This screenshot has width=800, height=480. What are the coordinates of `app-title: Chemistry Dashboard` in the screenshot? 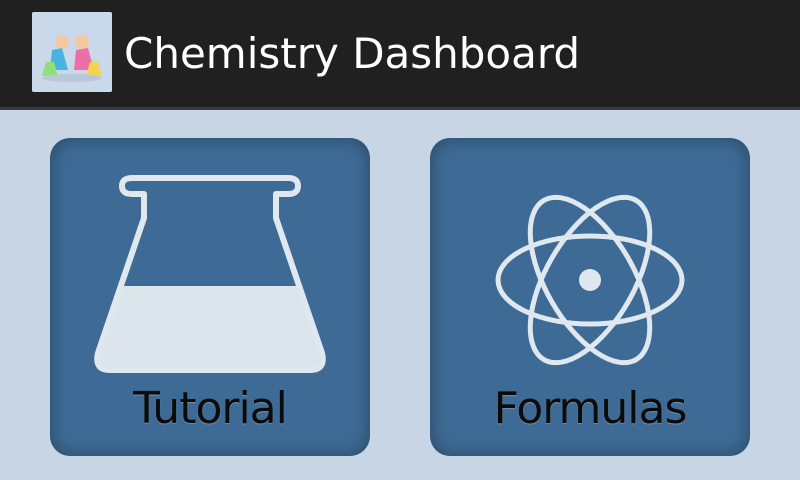 It's located at (352, 53).